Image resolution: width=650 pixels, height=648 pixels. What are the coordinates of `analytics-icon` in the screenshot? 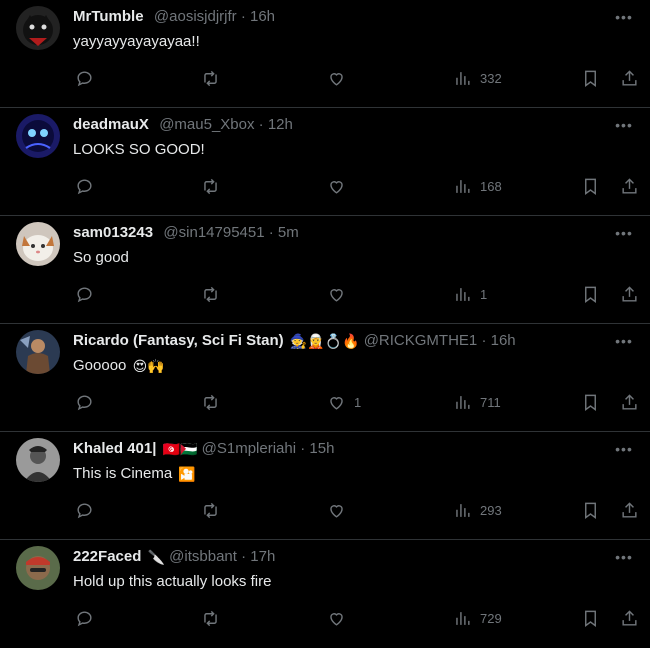 It's located at (463, 294).